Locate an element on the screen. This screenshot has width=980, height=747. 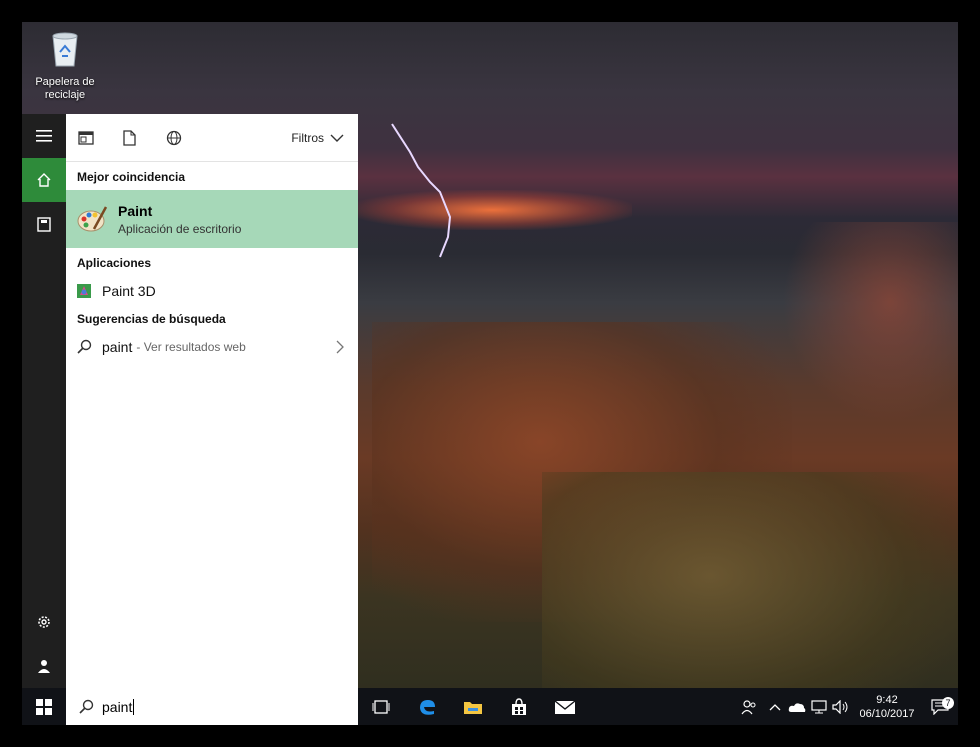
system-tray: 9:42 06/10/2017 7 is located at coordinates (846, 706).